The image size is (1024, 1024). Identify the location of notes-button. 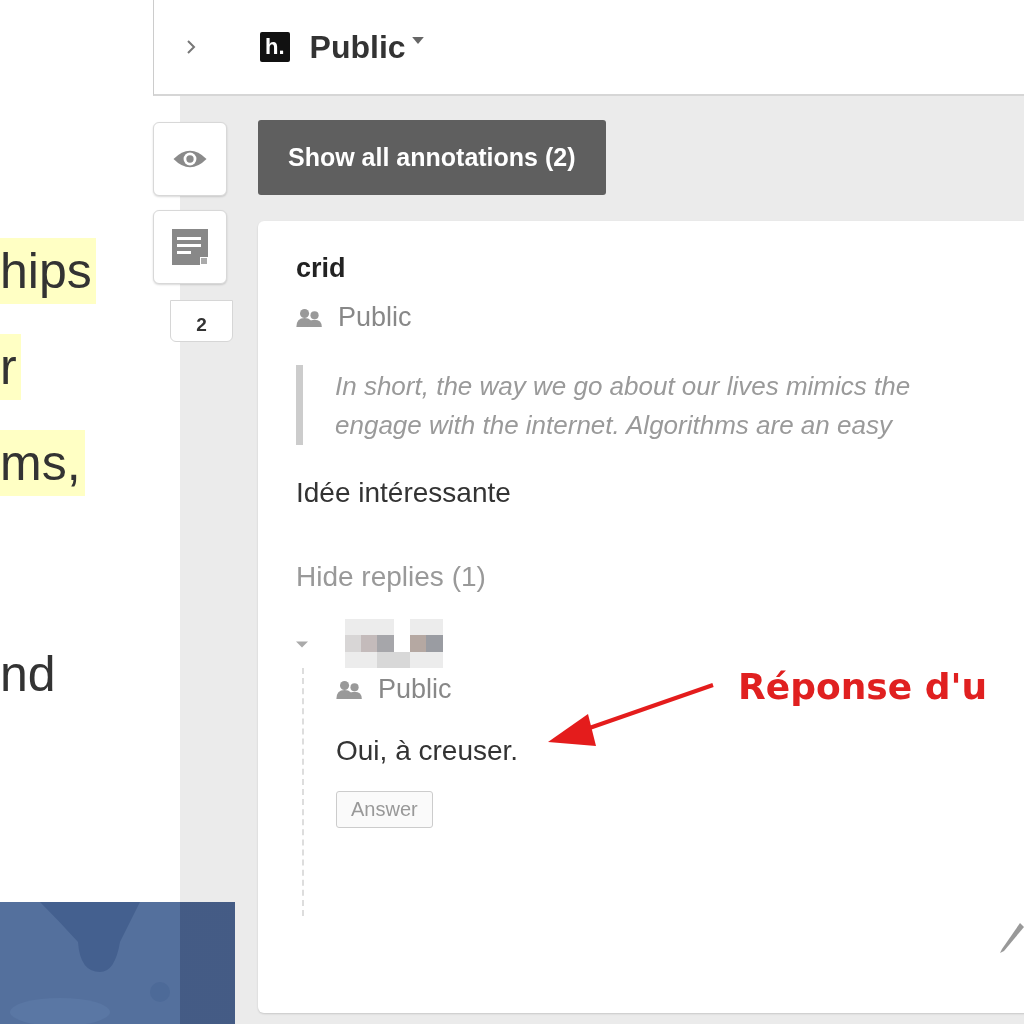
(190, 247).